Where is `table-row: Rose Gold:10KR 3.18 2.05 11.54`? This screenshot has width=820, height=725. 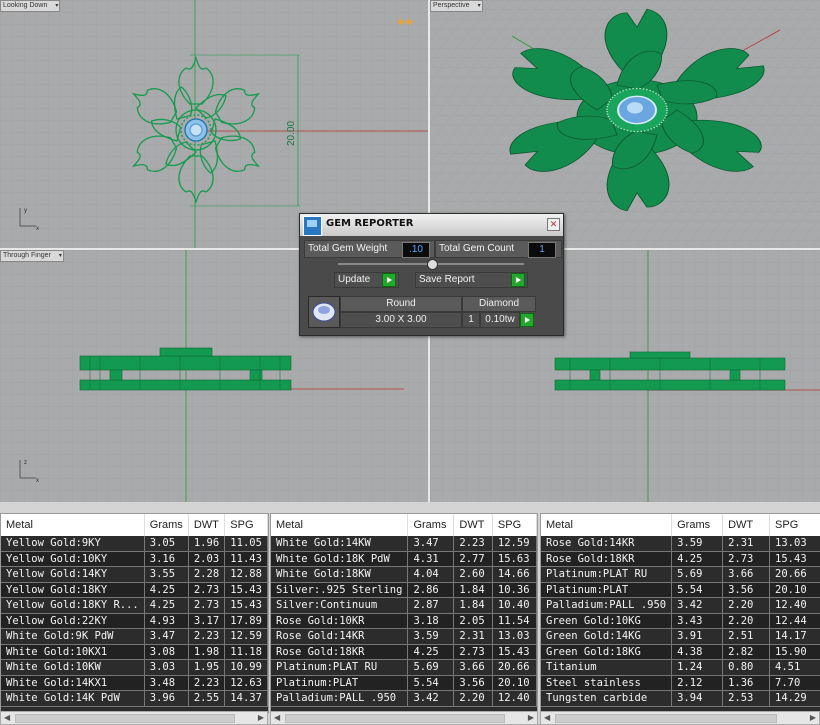
table-row: Rose Gold:10KR 3.18 2.05 11.54 is located at coordinates (404, 621).